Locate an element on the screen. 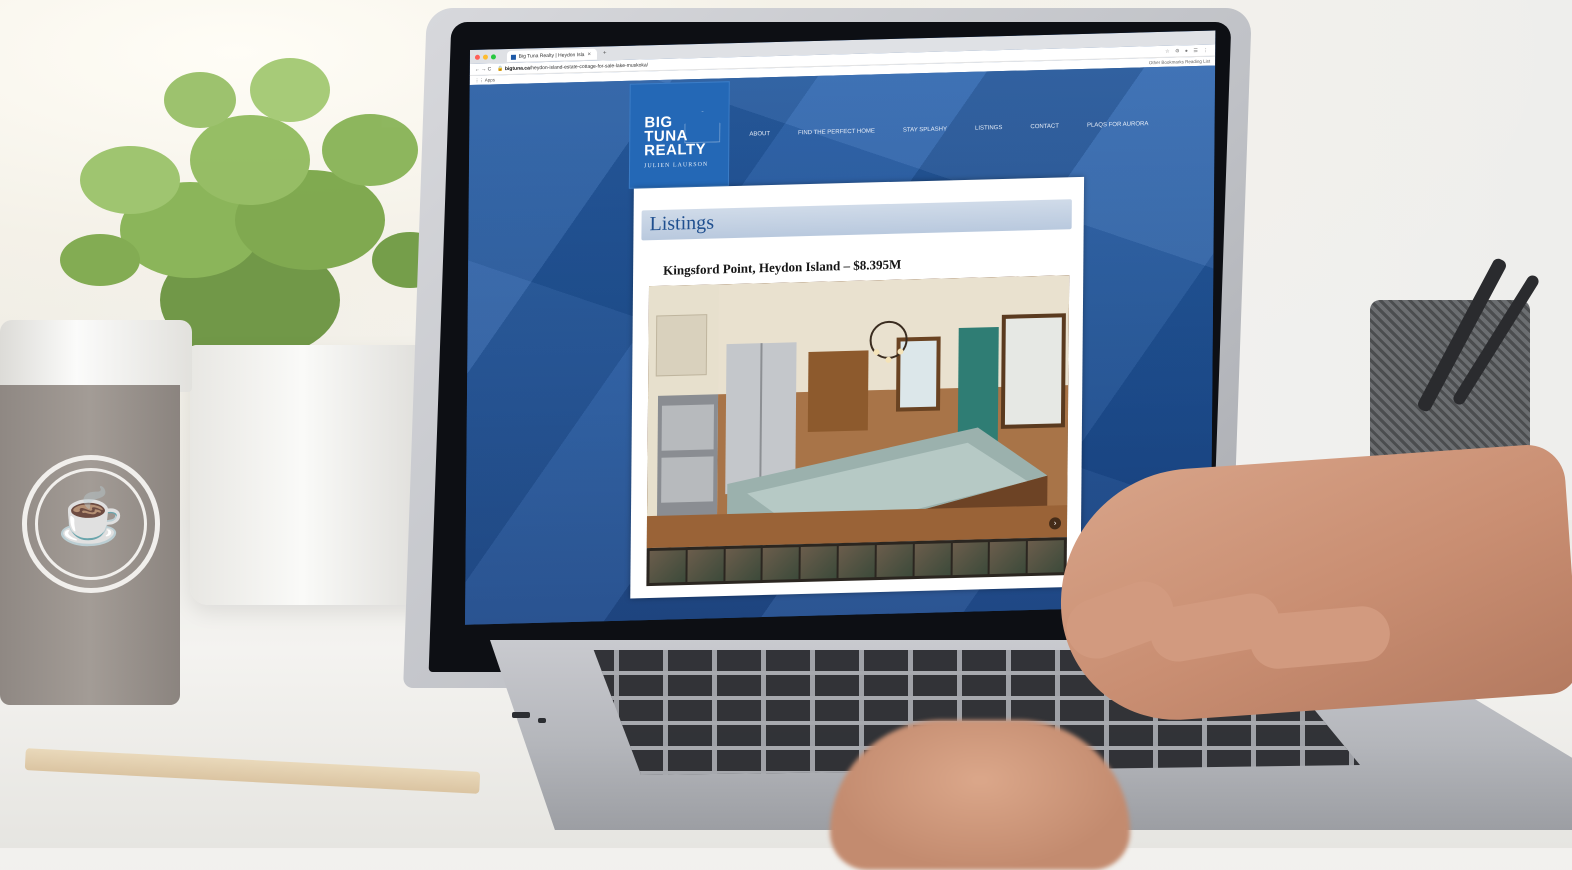 The image size is (1572, 870). coffee-icon: ☕ is located at coordinates (91, 517).